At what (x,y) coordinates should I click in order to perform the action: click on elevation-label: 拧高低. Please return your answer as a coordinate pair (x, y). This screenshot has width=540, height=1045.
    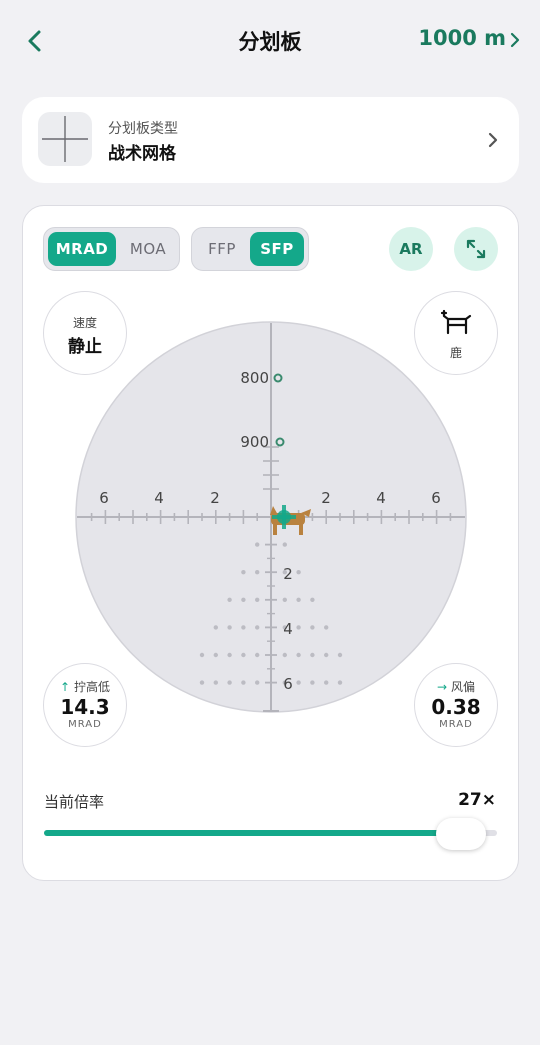
    Looking at the image, I should click on (91, 687).